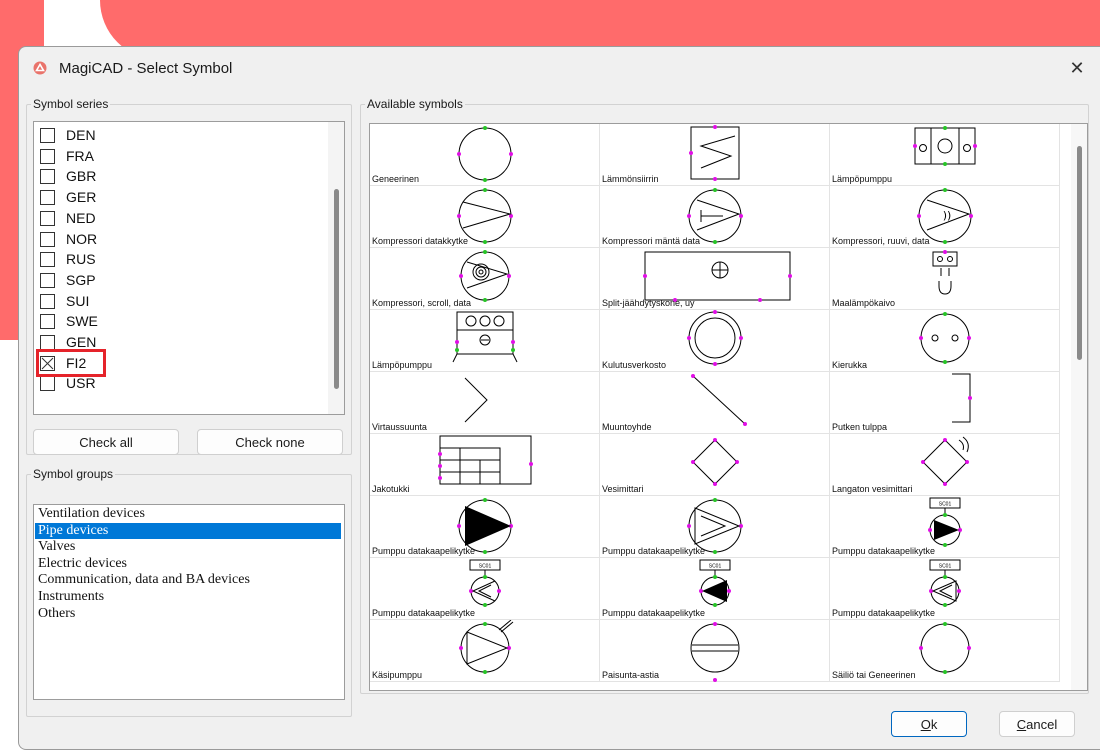 The height and width of the screenshot is (750, 1100). What do you see at coordinates (40, 68) in the screenshot?
I see `magicad-logo-icon` at bounding box center [40, 68].